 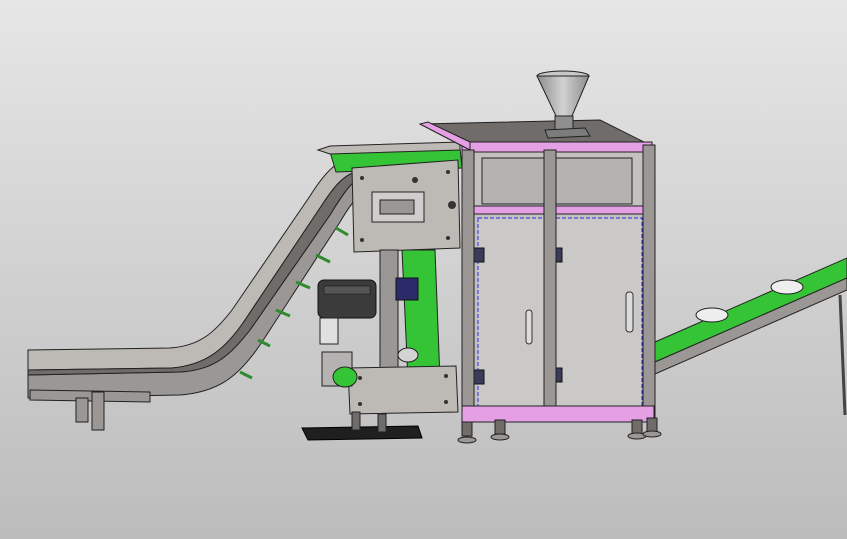 What do you see at coordinates (397, 207) in the screenshot?
I see `side-plate-slot` at bounding box center [397, 207].